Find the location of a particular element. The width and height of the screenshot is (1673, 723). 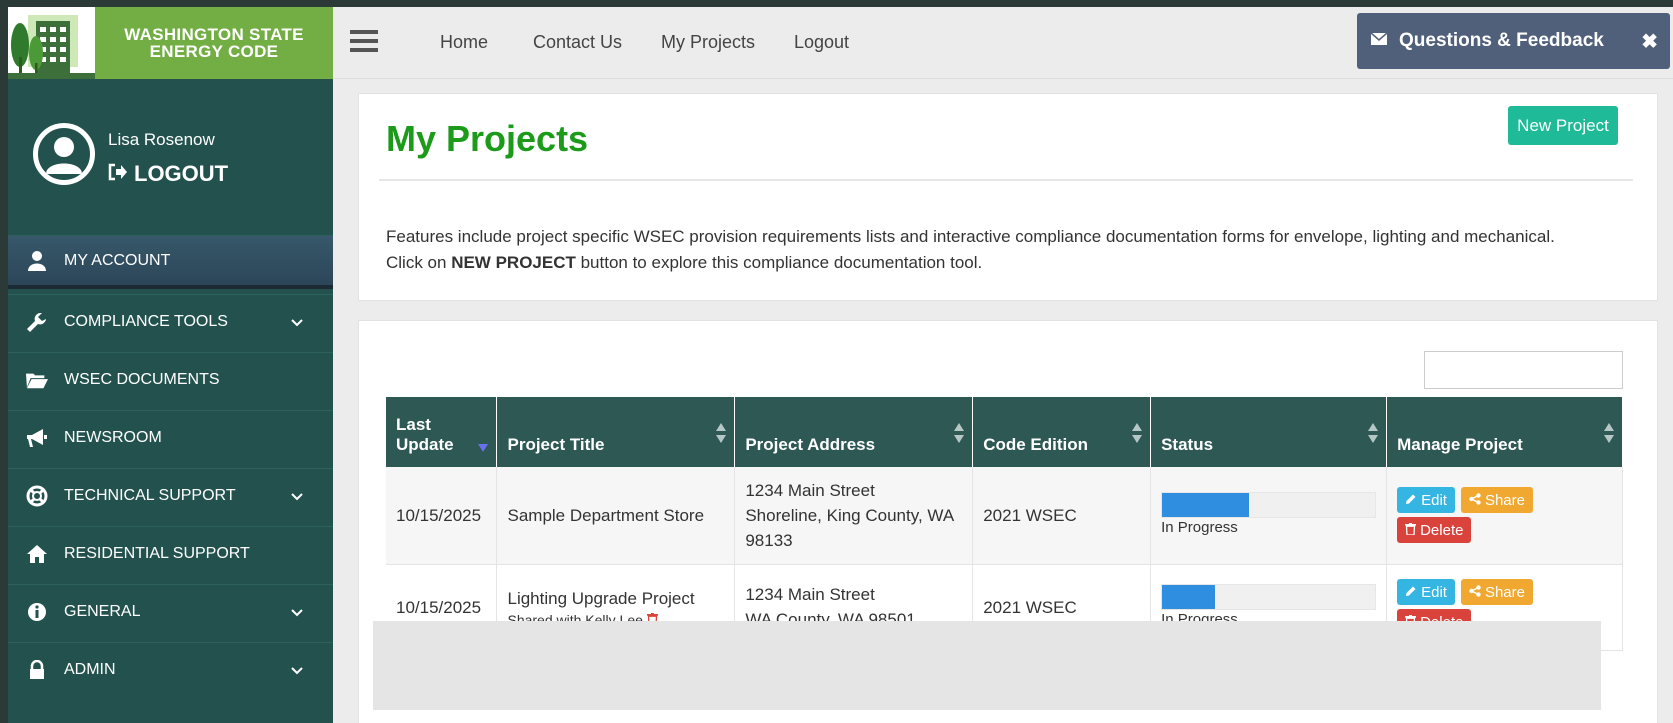

feedback-widget: Questions & Feedback ✖ is located at coordinates (1513, 41).